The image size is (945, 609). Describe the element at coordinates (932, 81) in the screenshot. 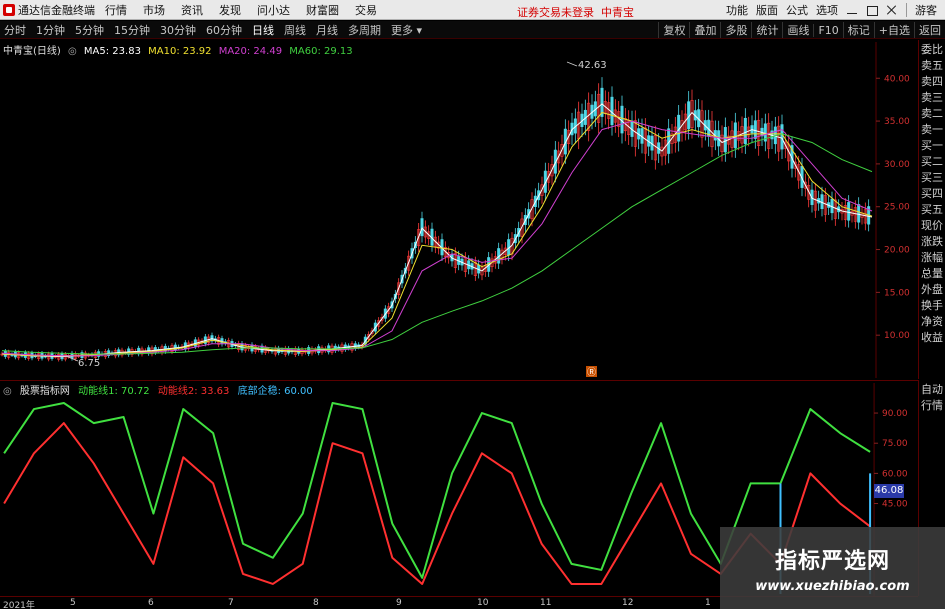

I see `side-ask4: 卖四` at that location.